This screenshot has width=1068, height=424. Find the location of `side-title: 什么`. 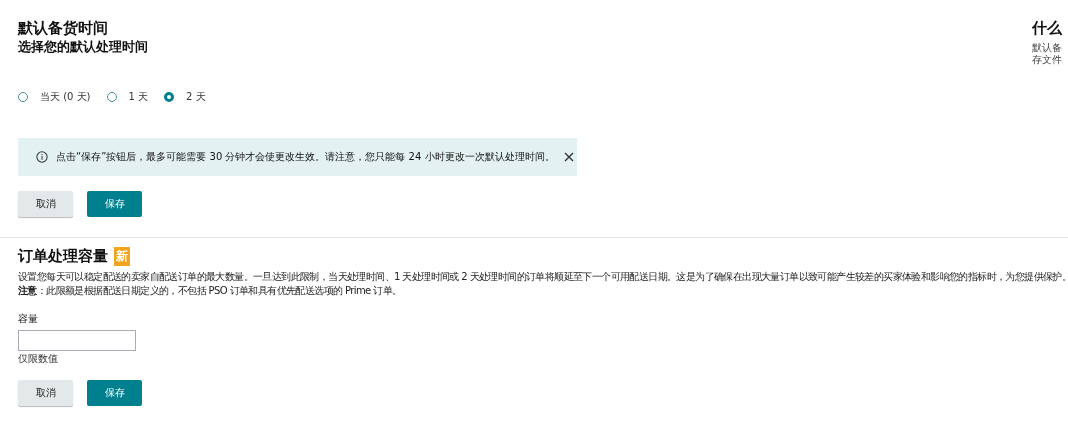

side-title: 什么 is located at coordinates (1047, 28).